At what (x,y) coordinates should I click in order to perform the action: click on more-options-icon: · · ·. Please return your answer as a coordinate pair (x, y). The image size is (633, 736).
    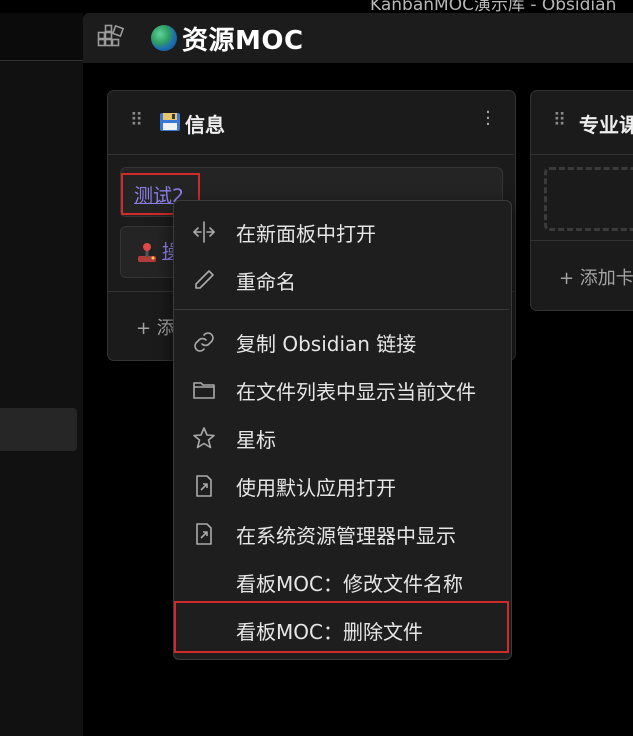
    Looking at the image, I should click on (488, 119).